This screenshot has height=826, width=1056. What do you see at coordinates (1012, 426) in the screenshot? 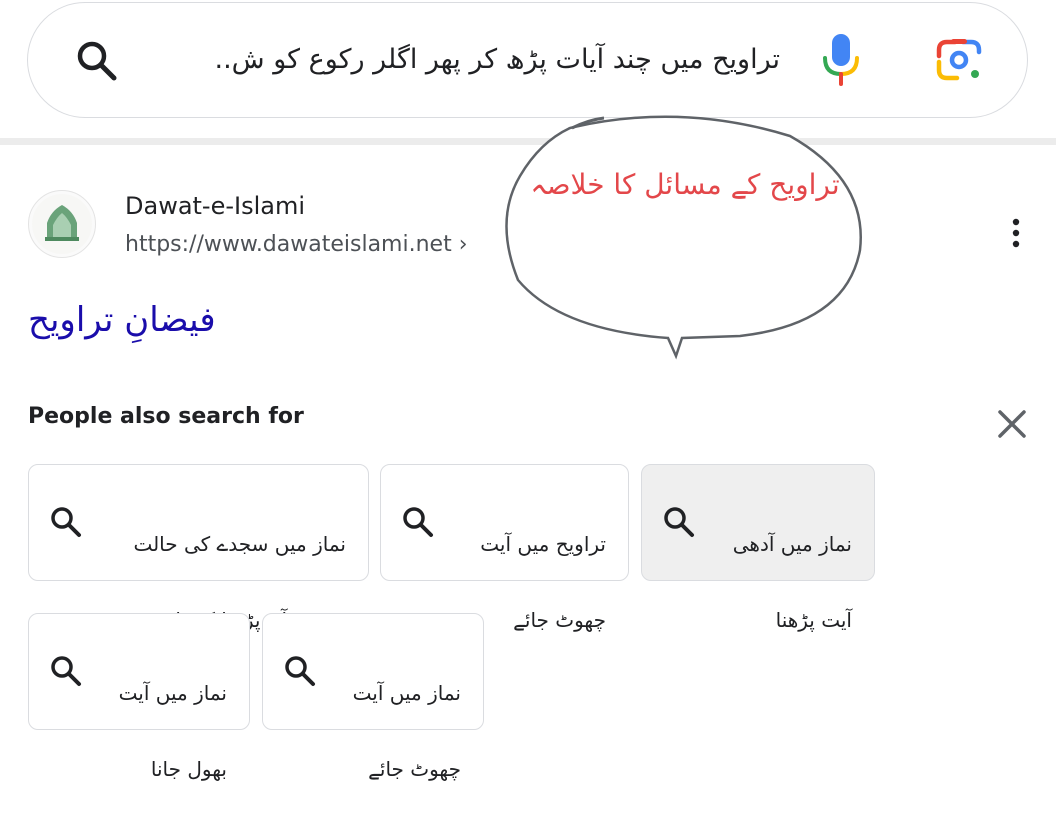
I see `close-icon` at bounding box center [1012, 426].